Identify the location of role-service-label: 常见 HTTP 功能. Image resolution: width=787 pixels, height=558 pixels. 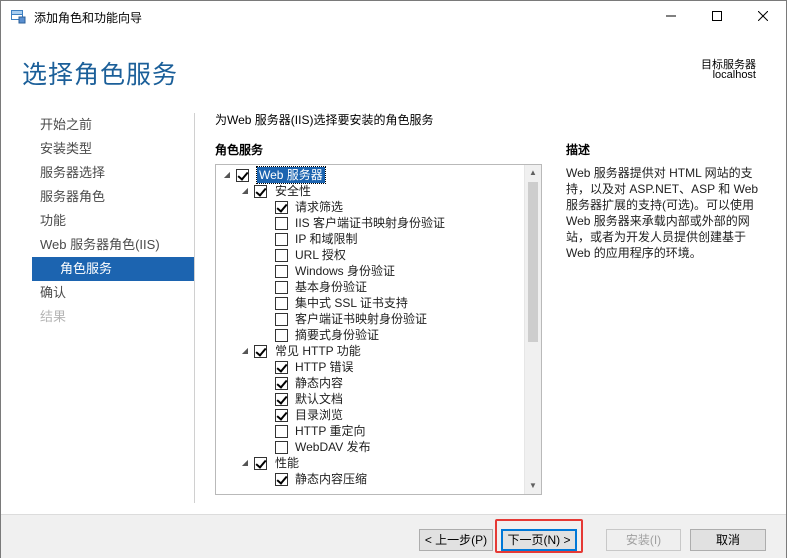
(318, 351).